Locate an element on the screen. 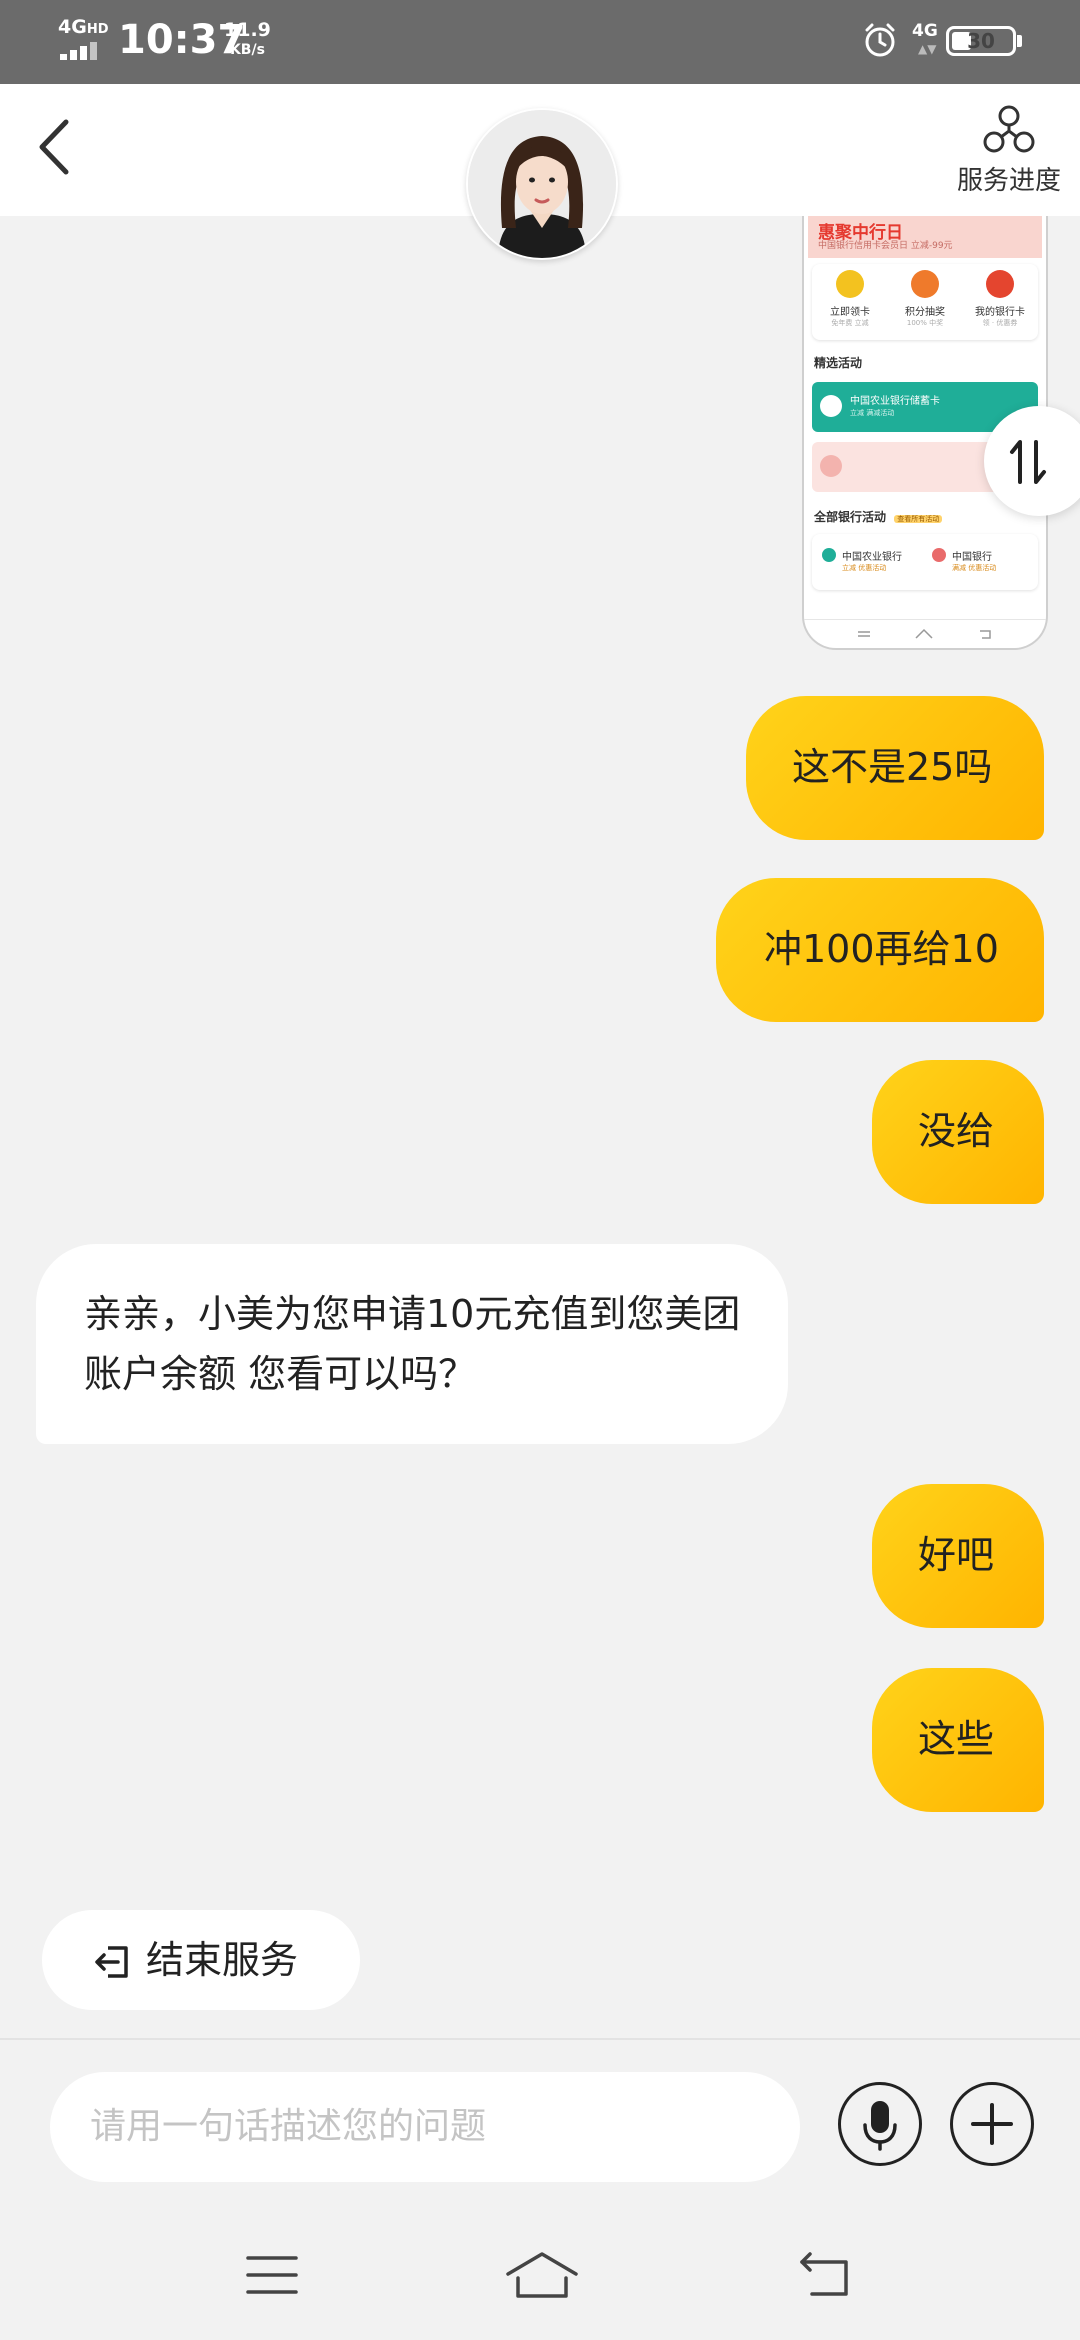 This screenshot has height=2340, width=1080. network-speed: 11.9 KB/s is located at coordinates (247, 38).